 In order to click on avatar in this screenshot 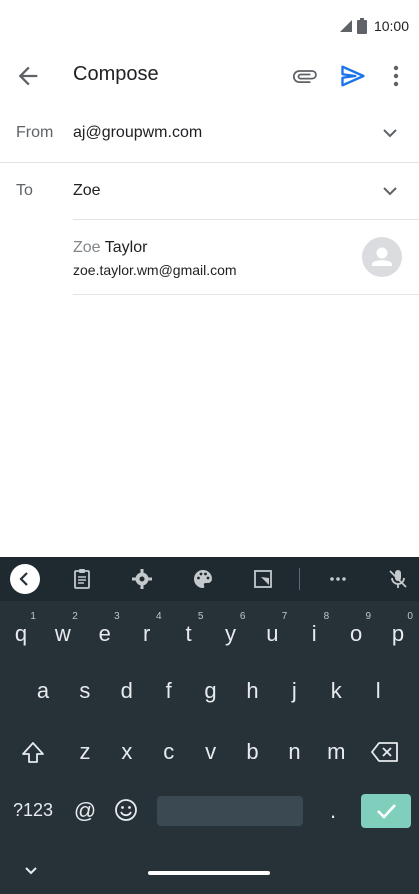, I will do `click(382, 257)`.